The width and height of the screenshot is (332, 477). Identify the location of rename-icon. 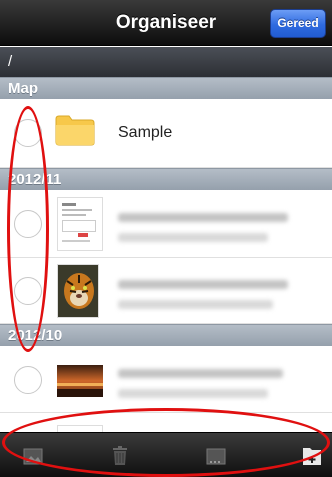
(217, 456).